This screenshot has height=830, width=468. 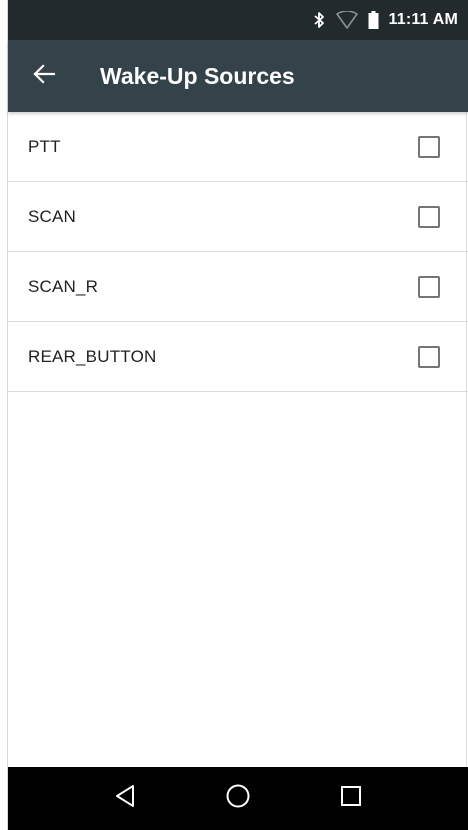 What do you see at coordinates (92, 356) in the screenshot?
I see `list-item-label: REAR_BUTTON` at bounding box center [92, 356].